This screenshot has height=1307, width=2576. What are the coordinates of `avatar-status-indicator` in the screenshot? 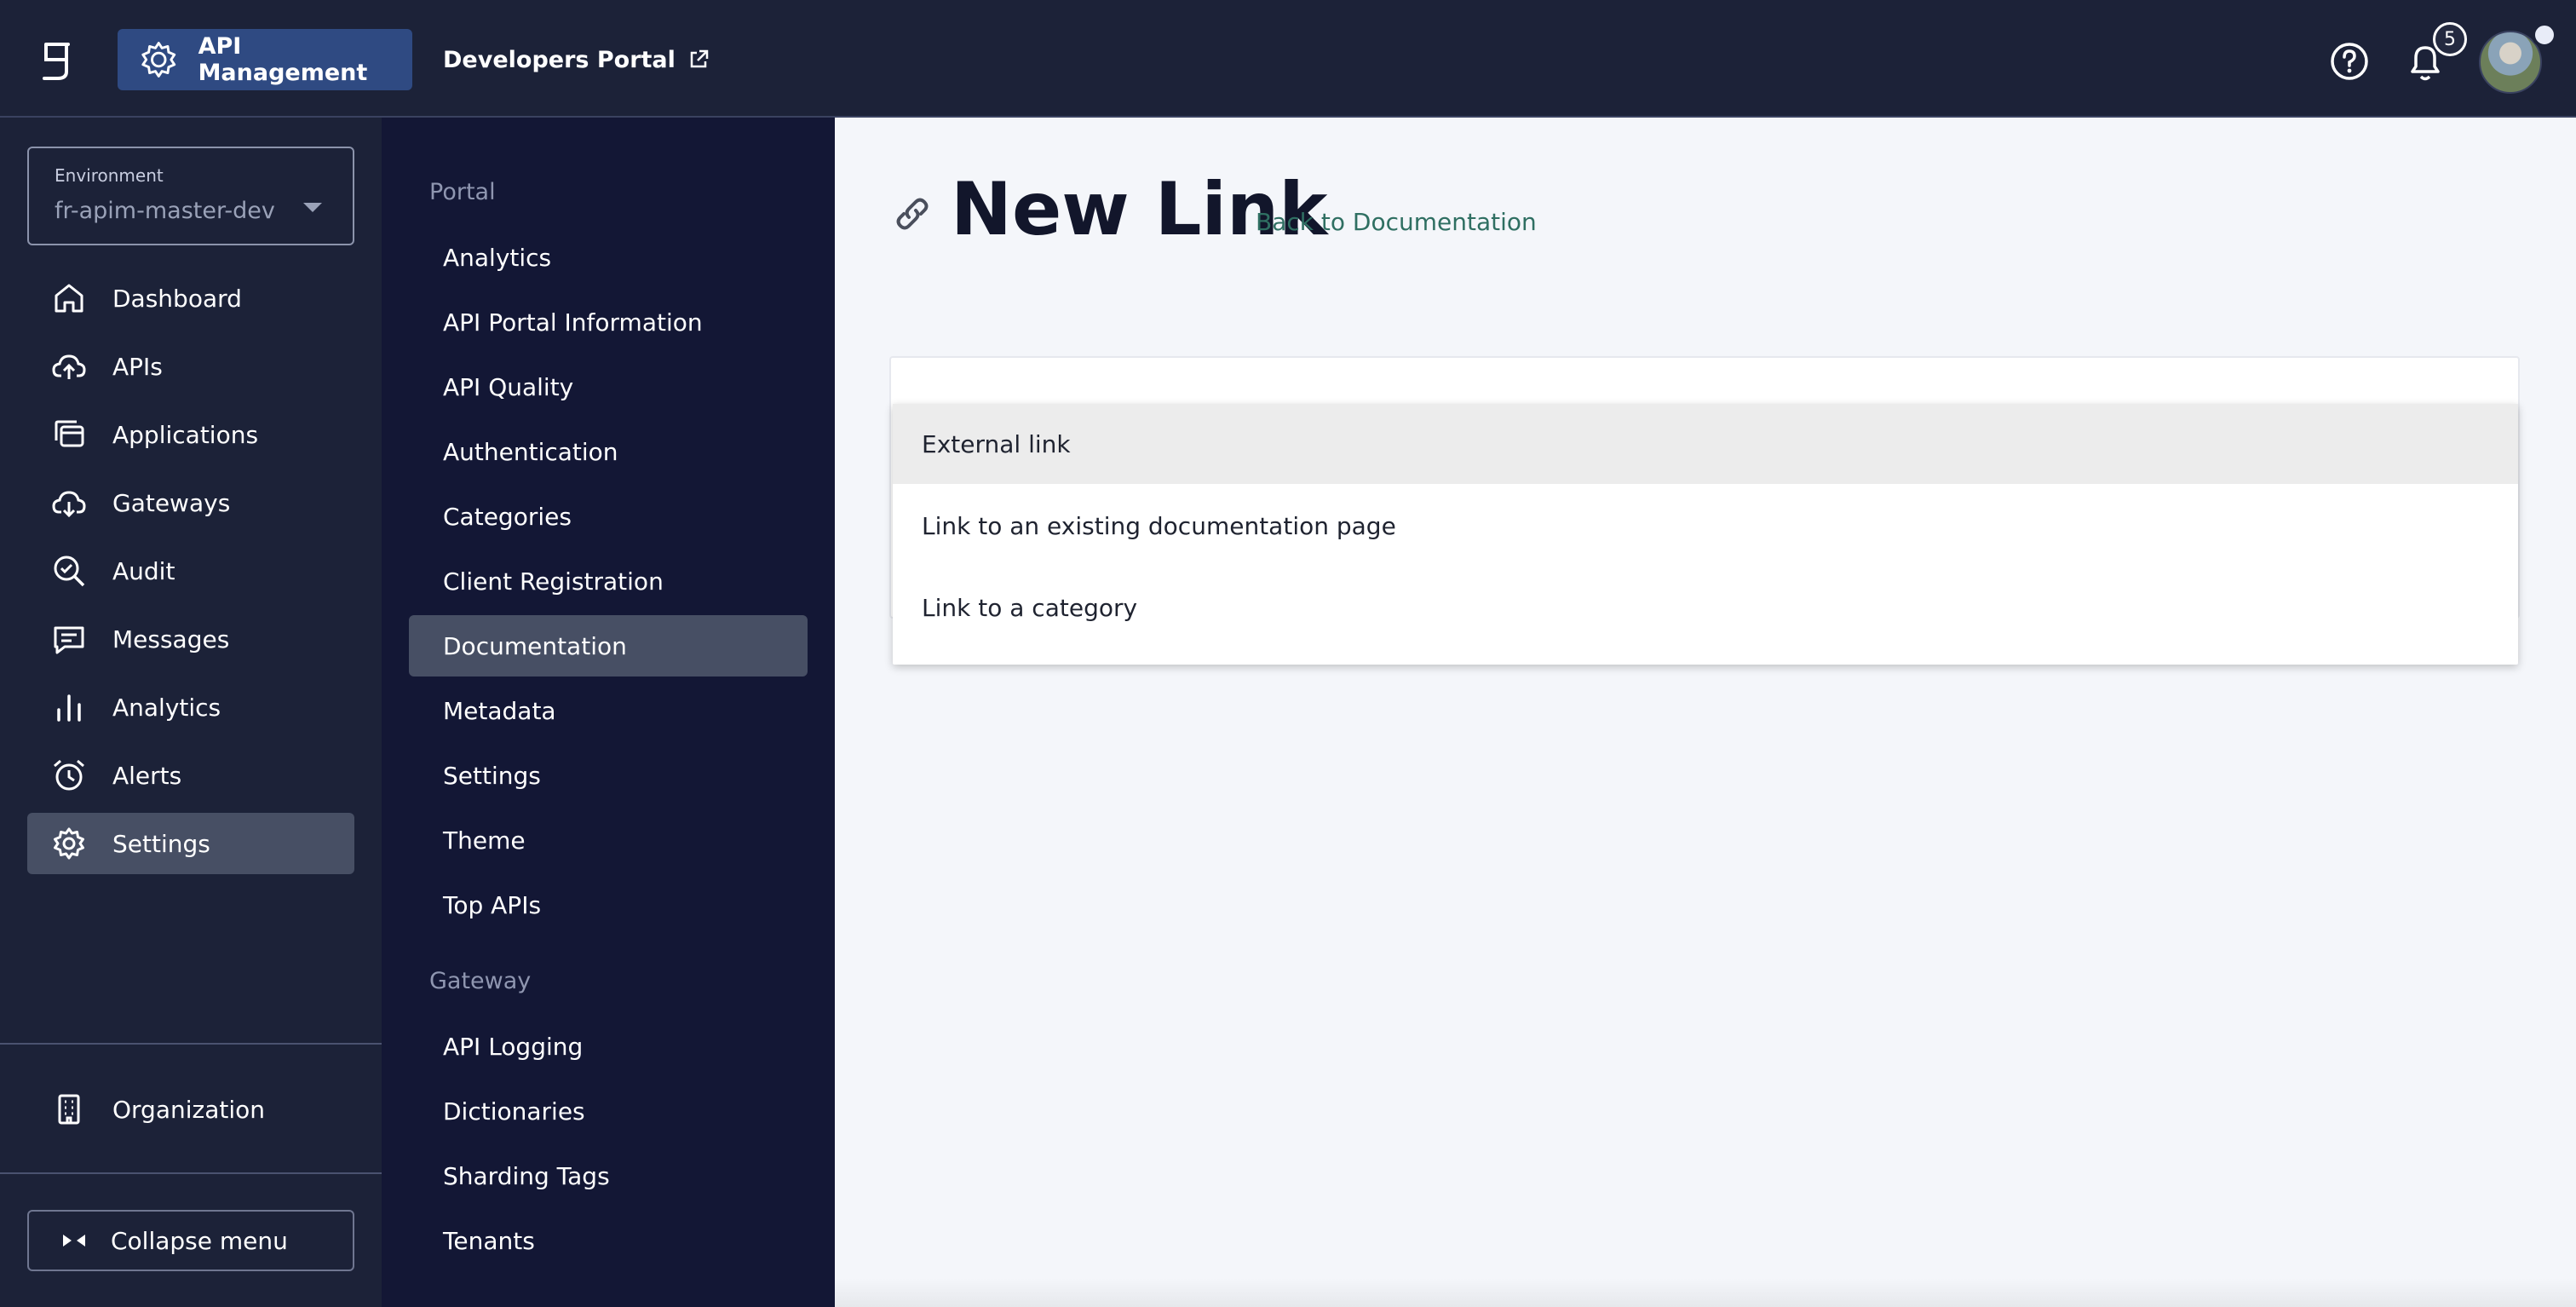 It's located at (2544, 35).